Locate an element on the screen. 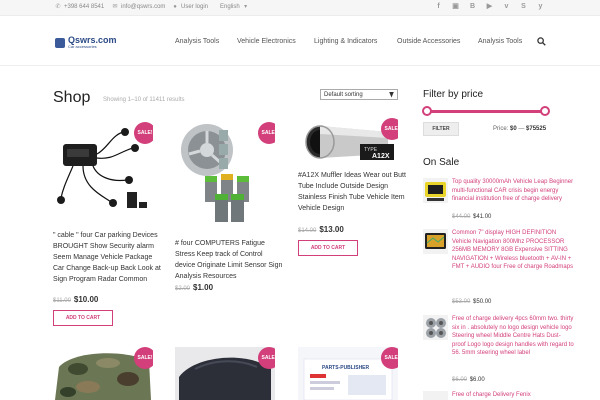 The width and height of the screenshot is (600, 400). site-logo: Qswrs.com Car accessories is located at coordinates (86, 42).